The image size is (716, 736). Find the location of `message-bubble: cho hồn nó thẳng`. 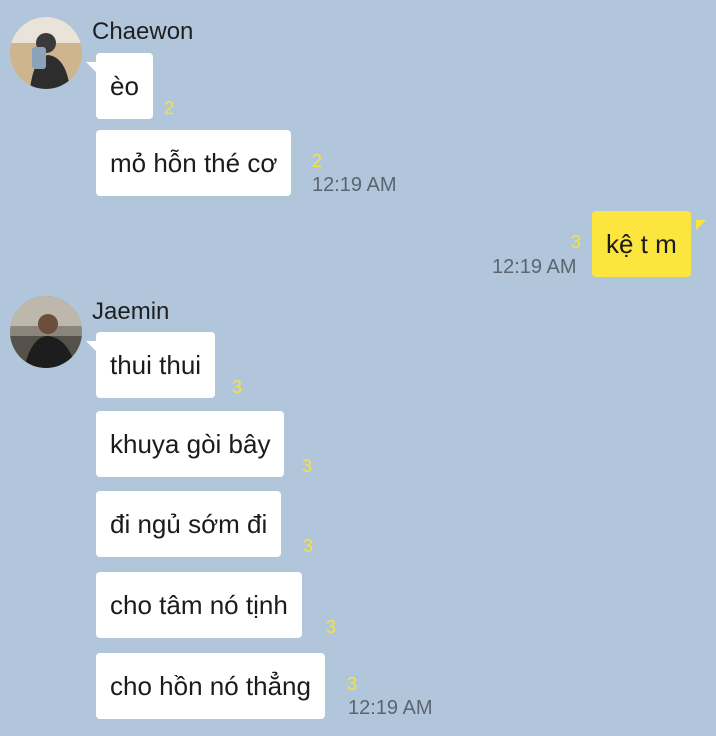

message-bubble: cho hồn nó thẳng is located at coordinates (210, 686).